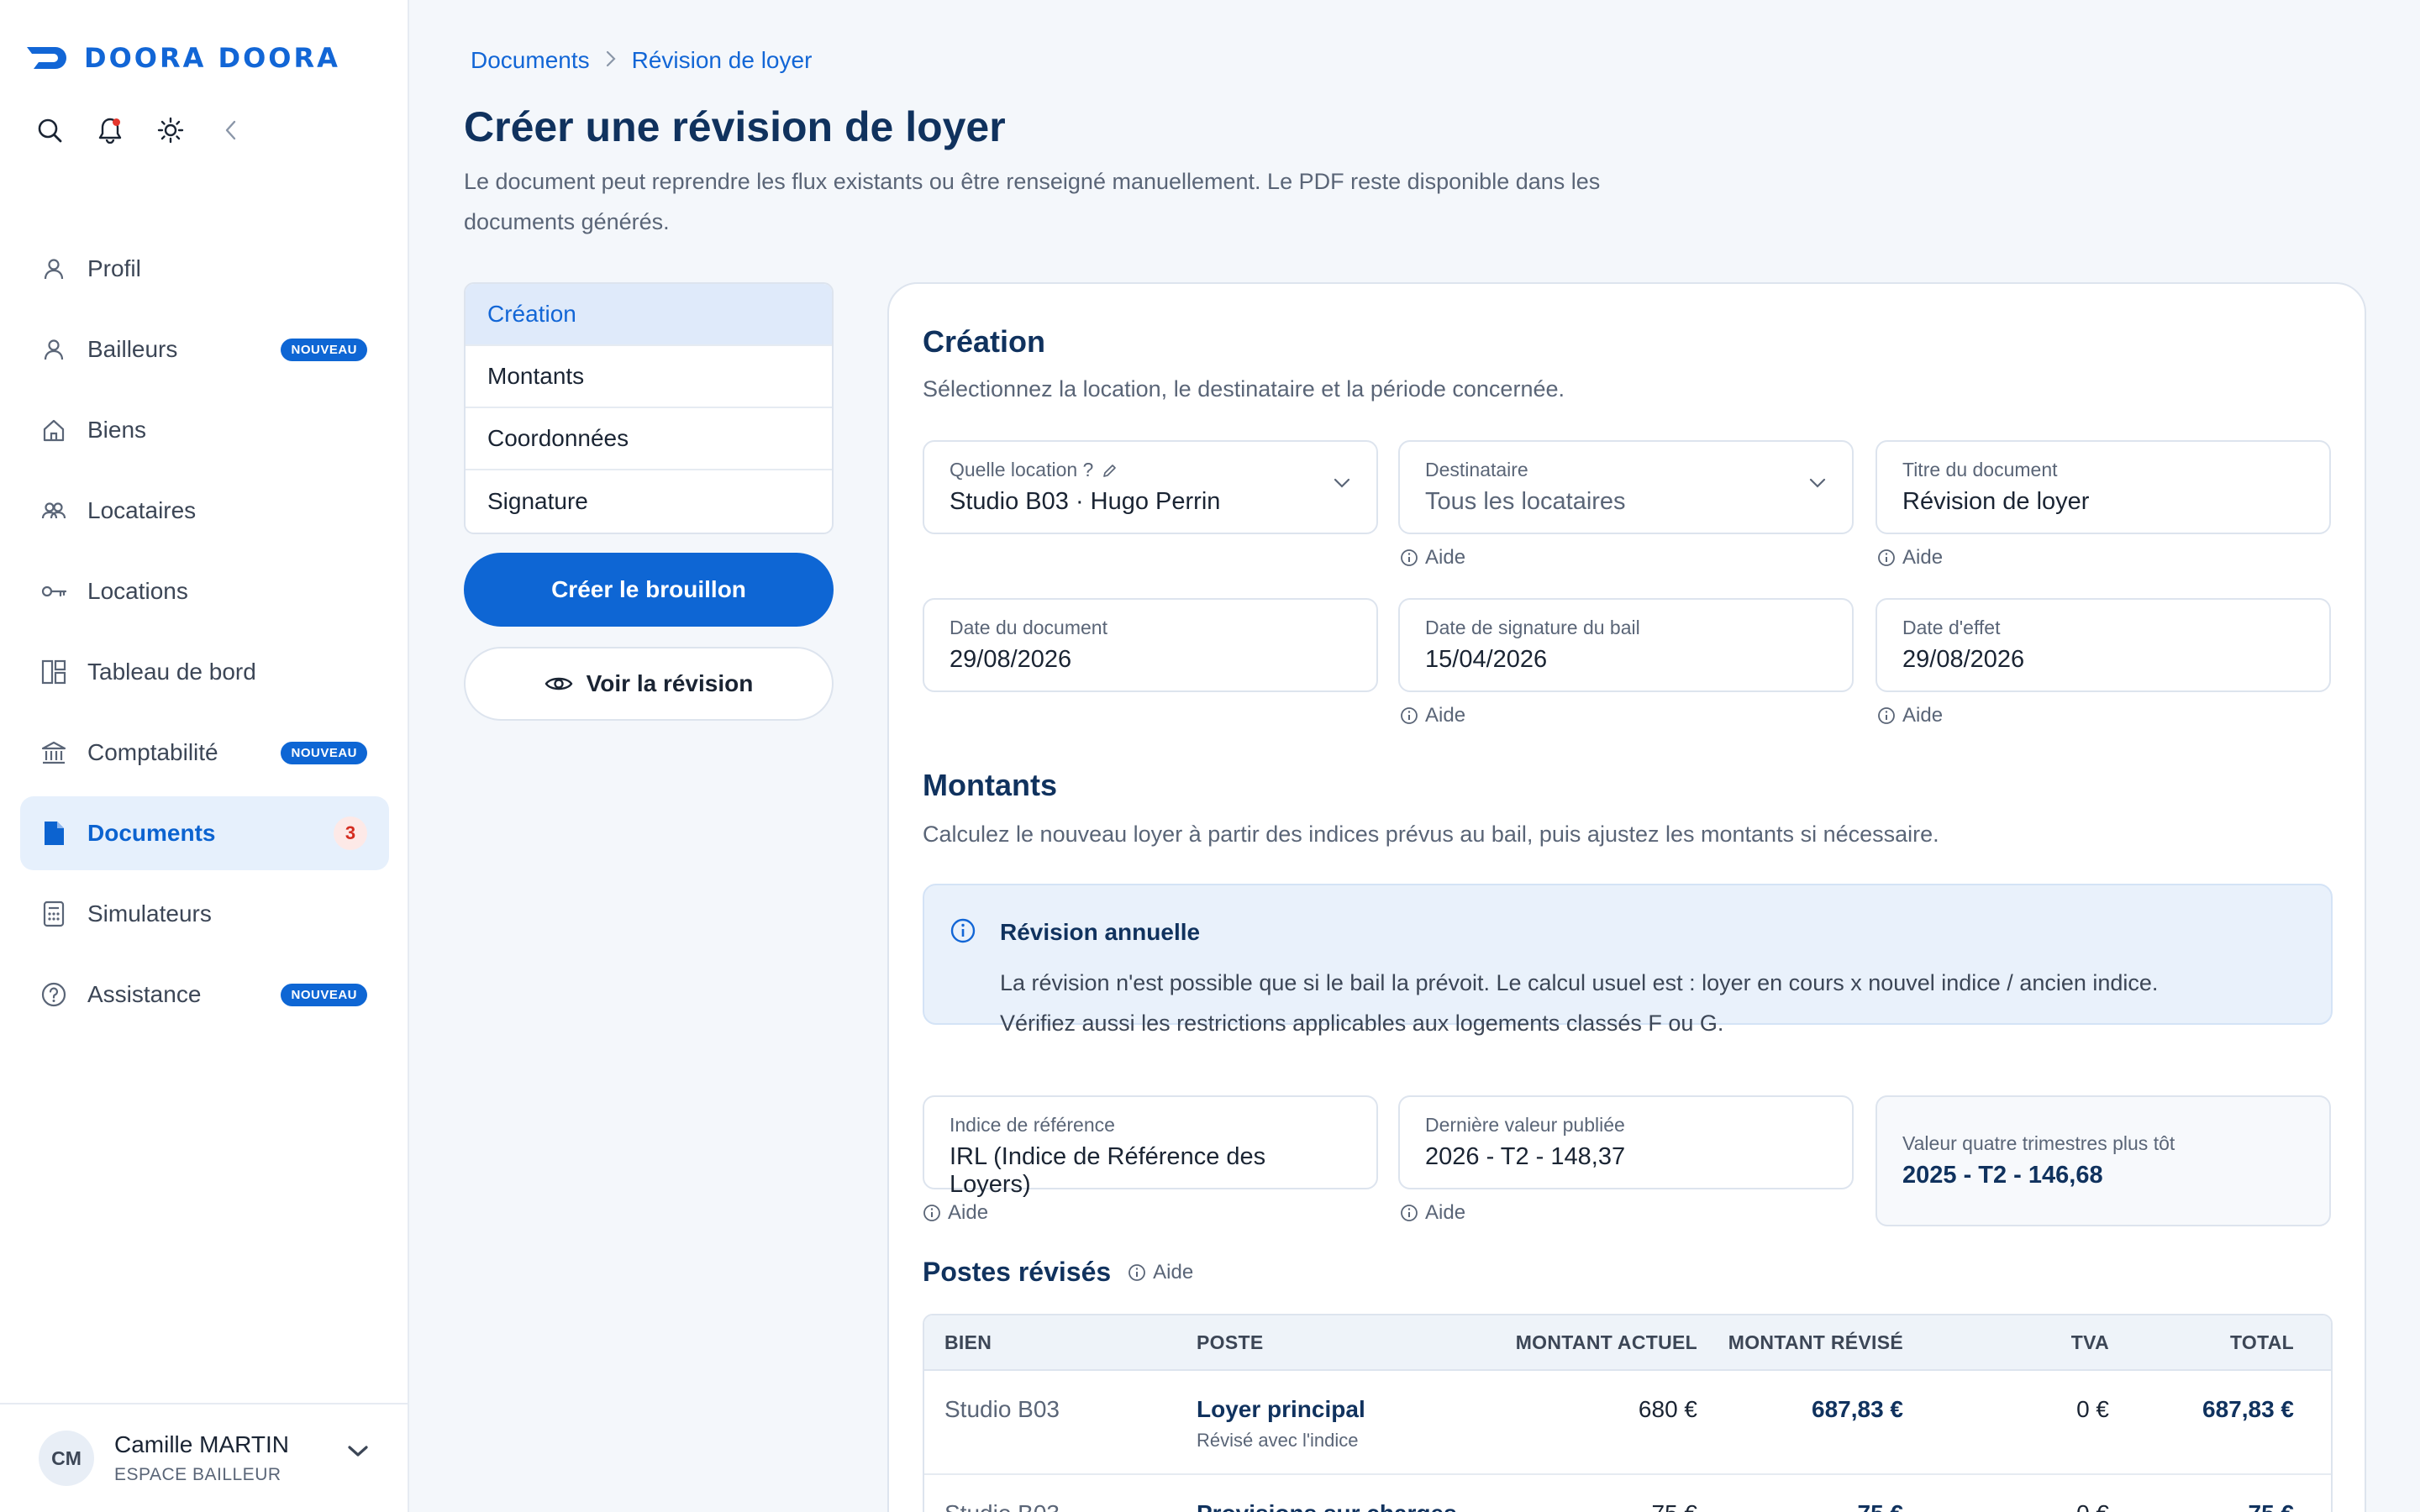 The height and width of the screenshot is (1512, 2420). Describe the element at coordinates (50, 130) in the screenshot. I see `search-icon` at that location.